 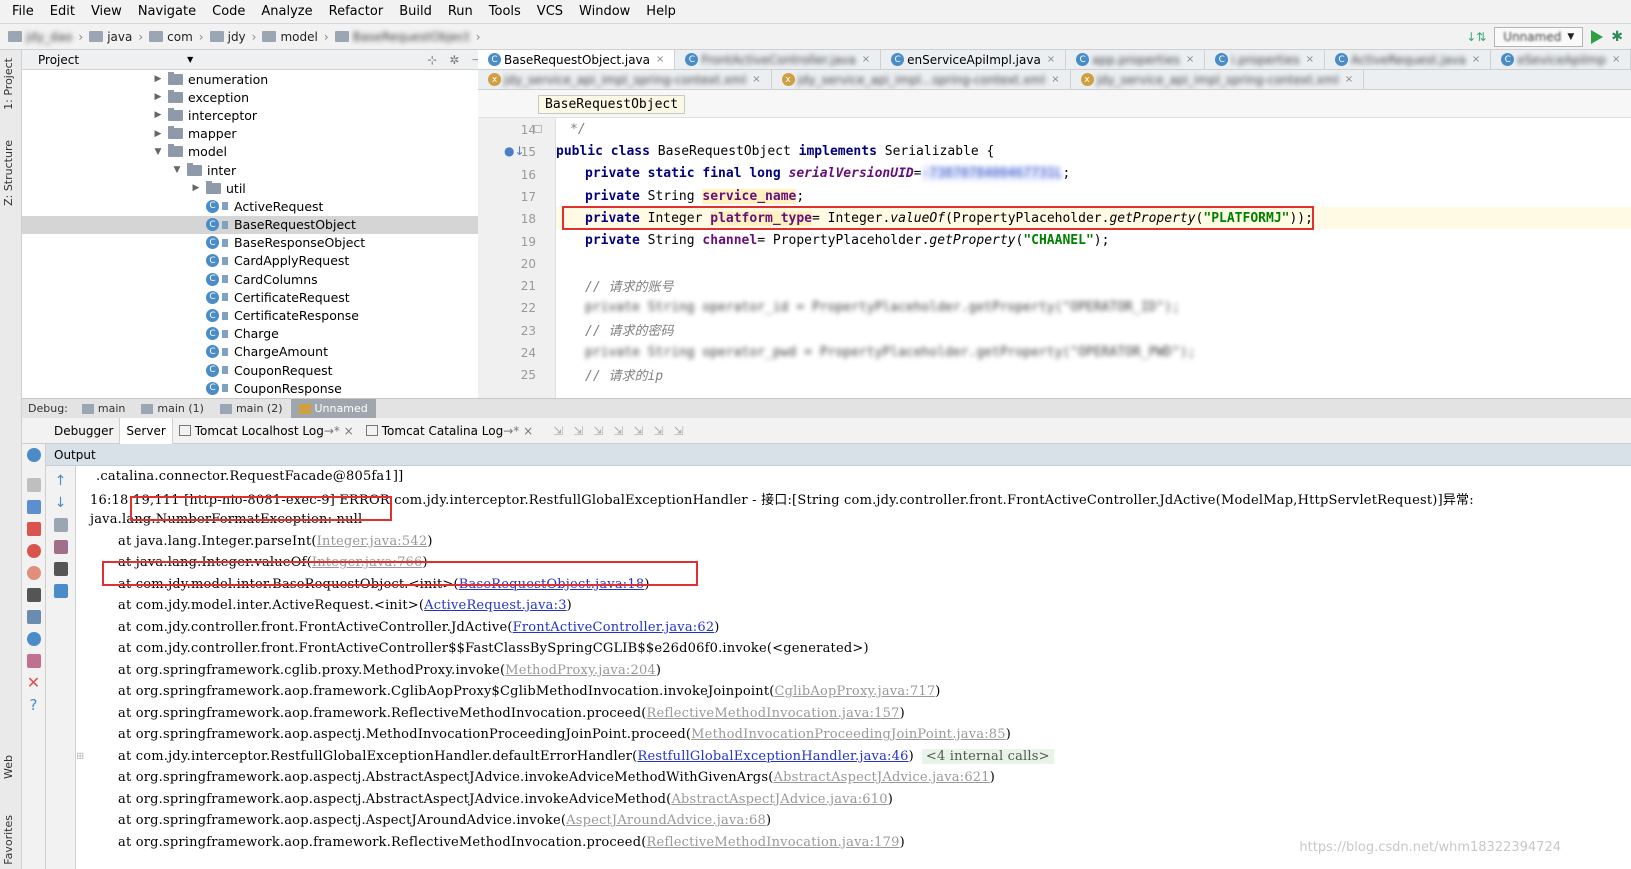 What do you see at coordinates (580, 670) in the screenshot?
I see `stacktrace-link: MethodProxy.java:204` at bounding box center [580, 670].